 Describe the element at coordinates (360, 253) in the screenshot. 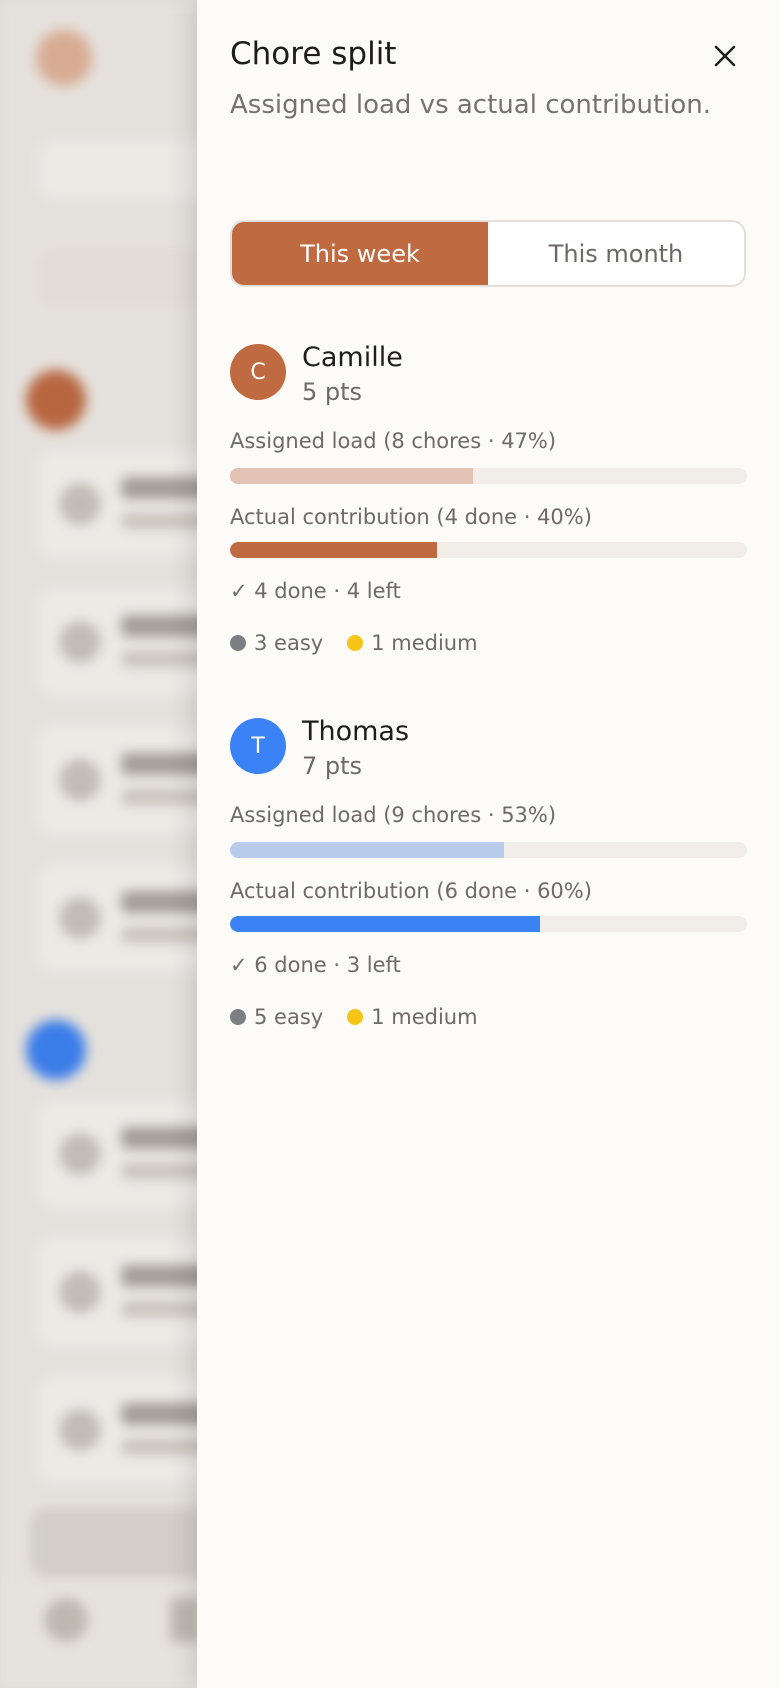

I see `tab-this-week: This week` at that location.